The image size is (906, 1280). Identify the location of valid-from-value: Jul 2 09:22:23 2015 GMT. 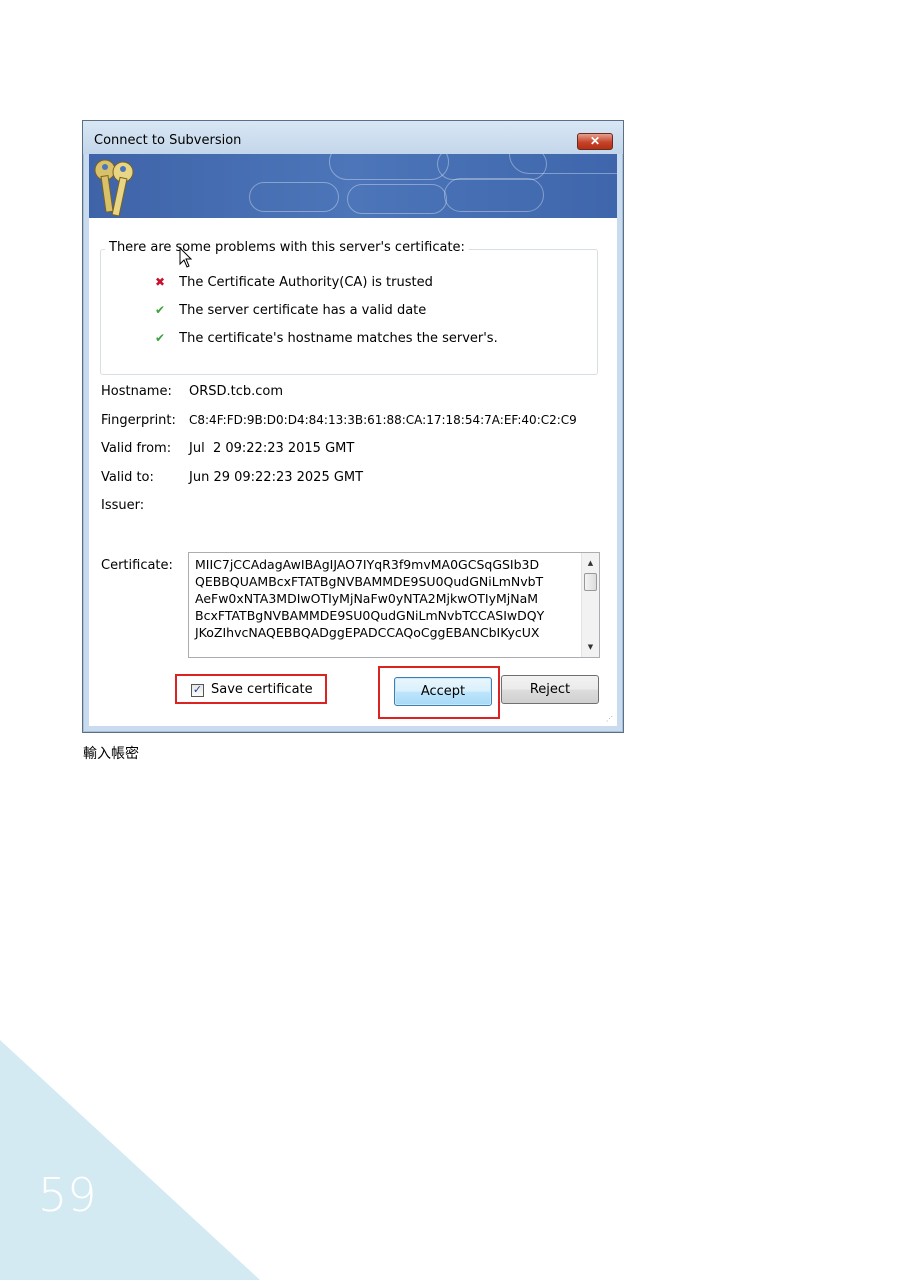
(272, 448).